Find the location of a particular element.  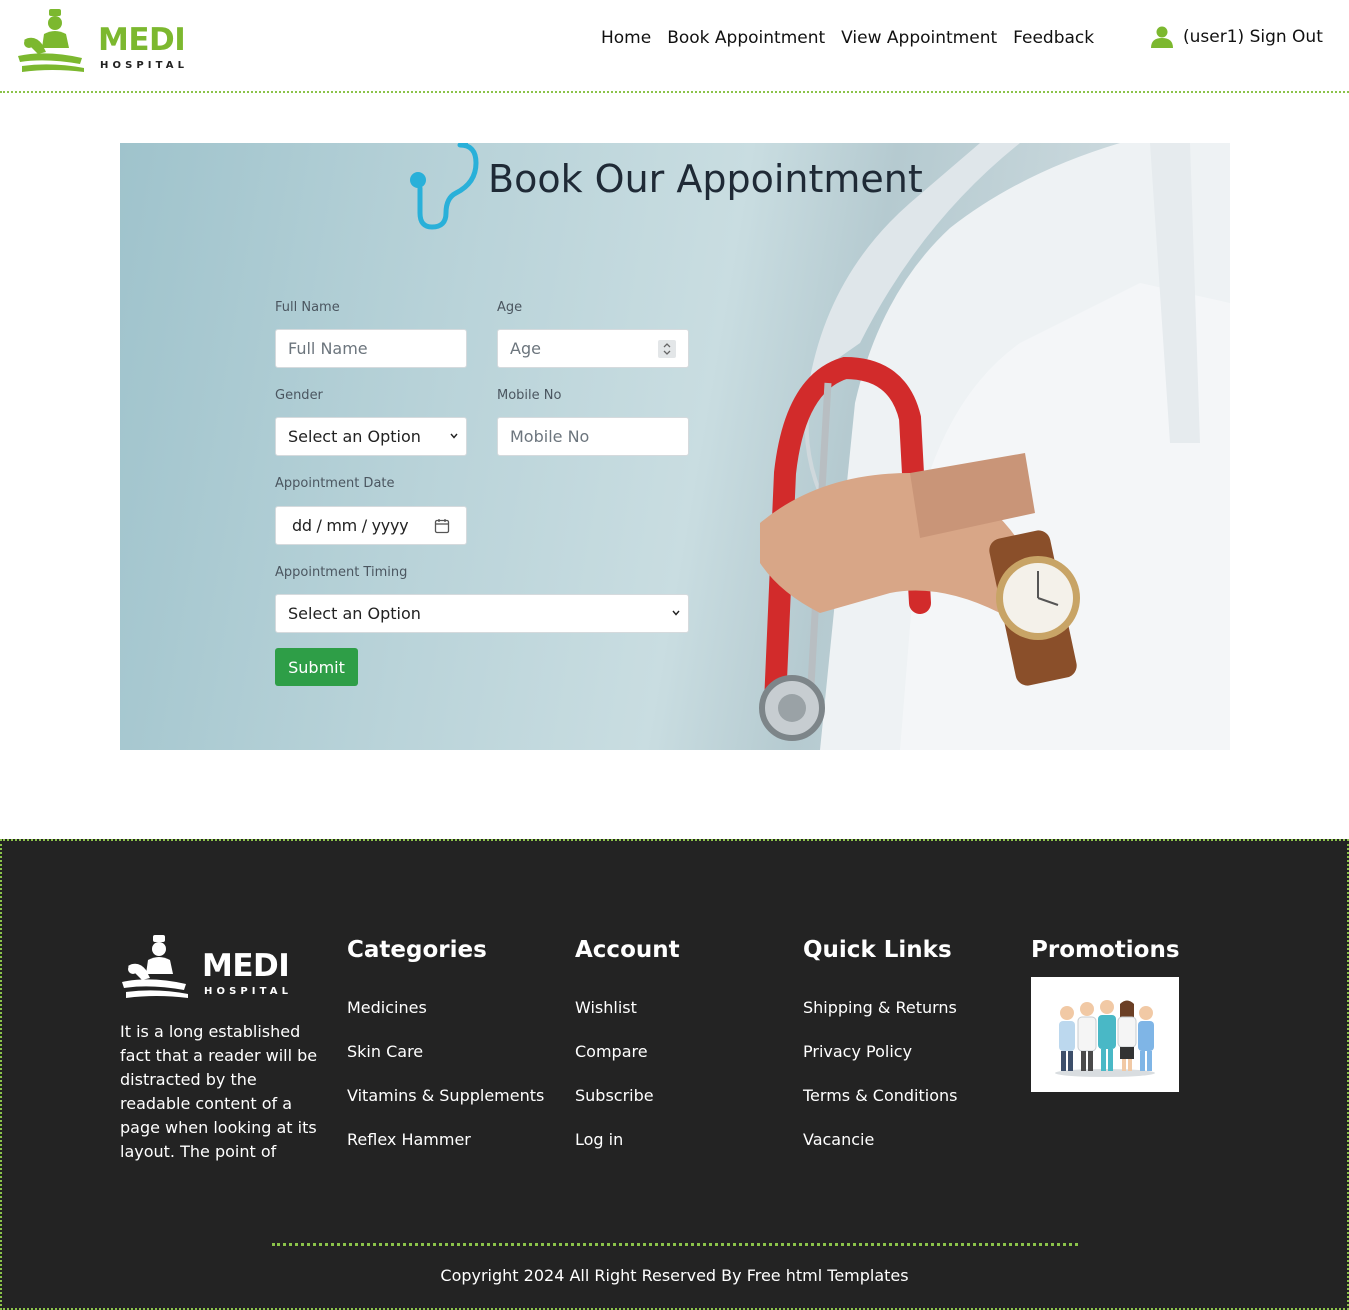

age-label: Age is located at coordinates (510, 307).